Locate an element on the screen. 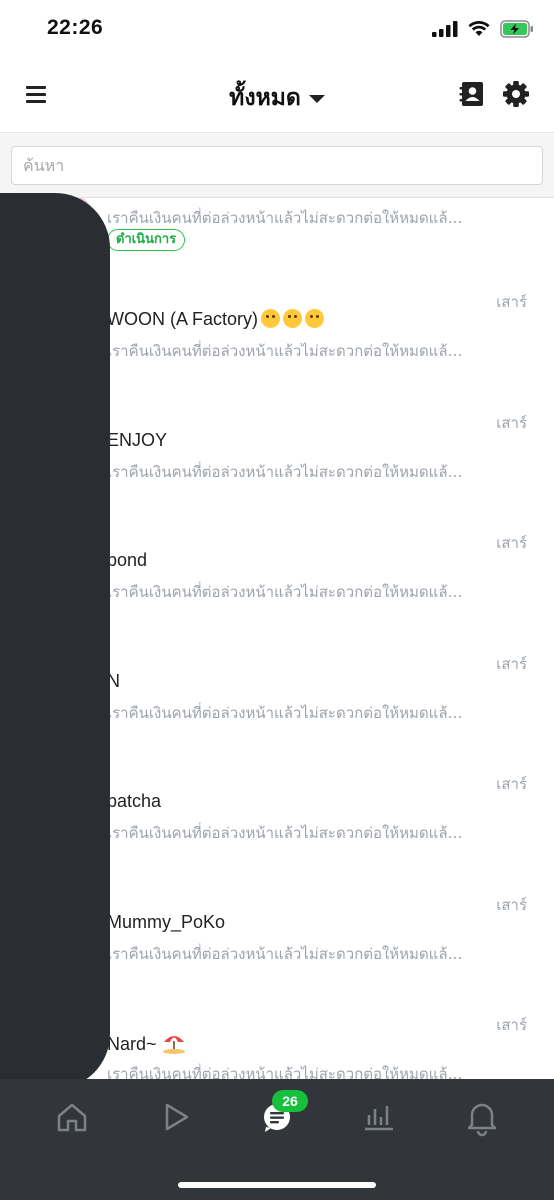  redaction-overlay is located at coordinates (55, 641).